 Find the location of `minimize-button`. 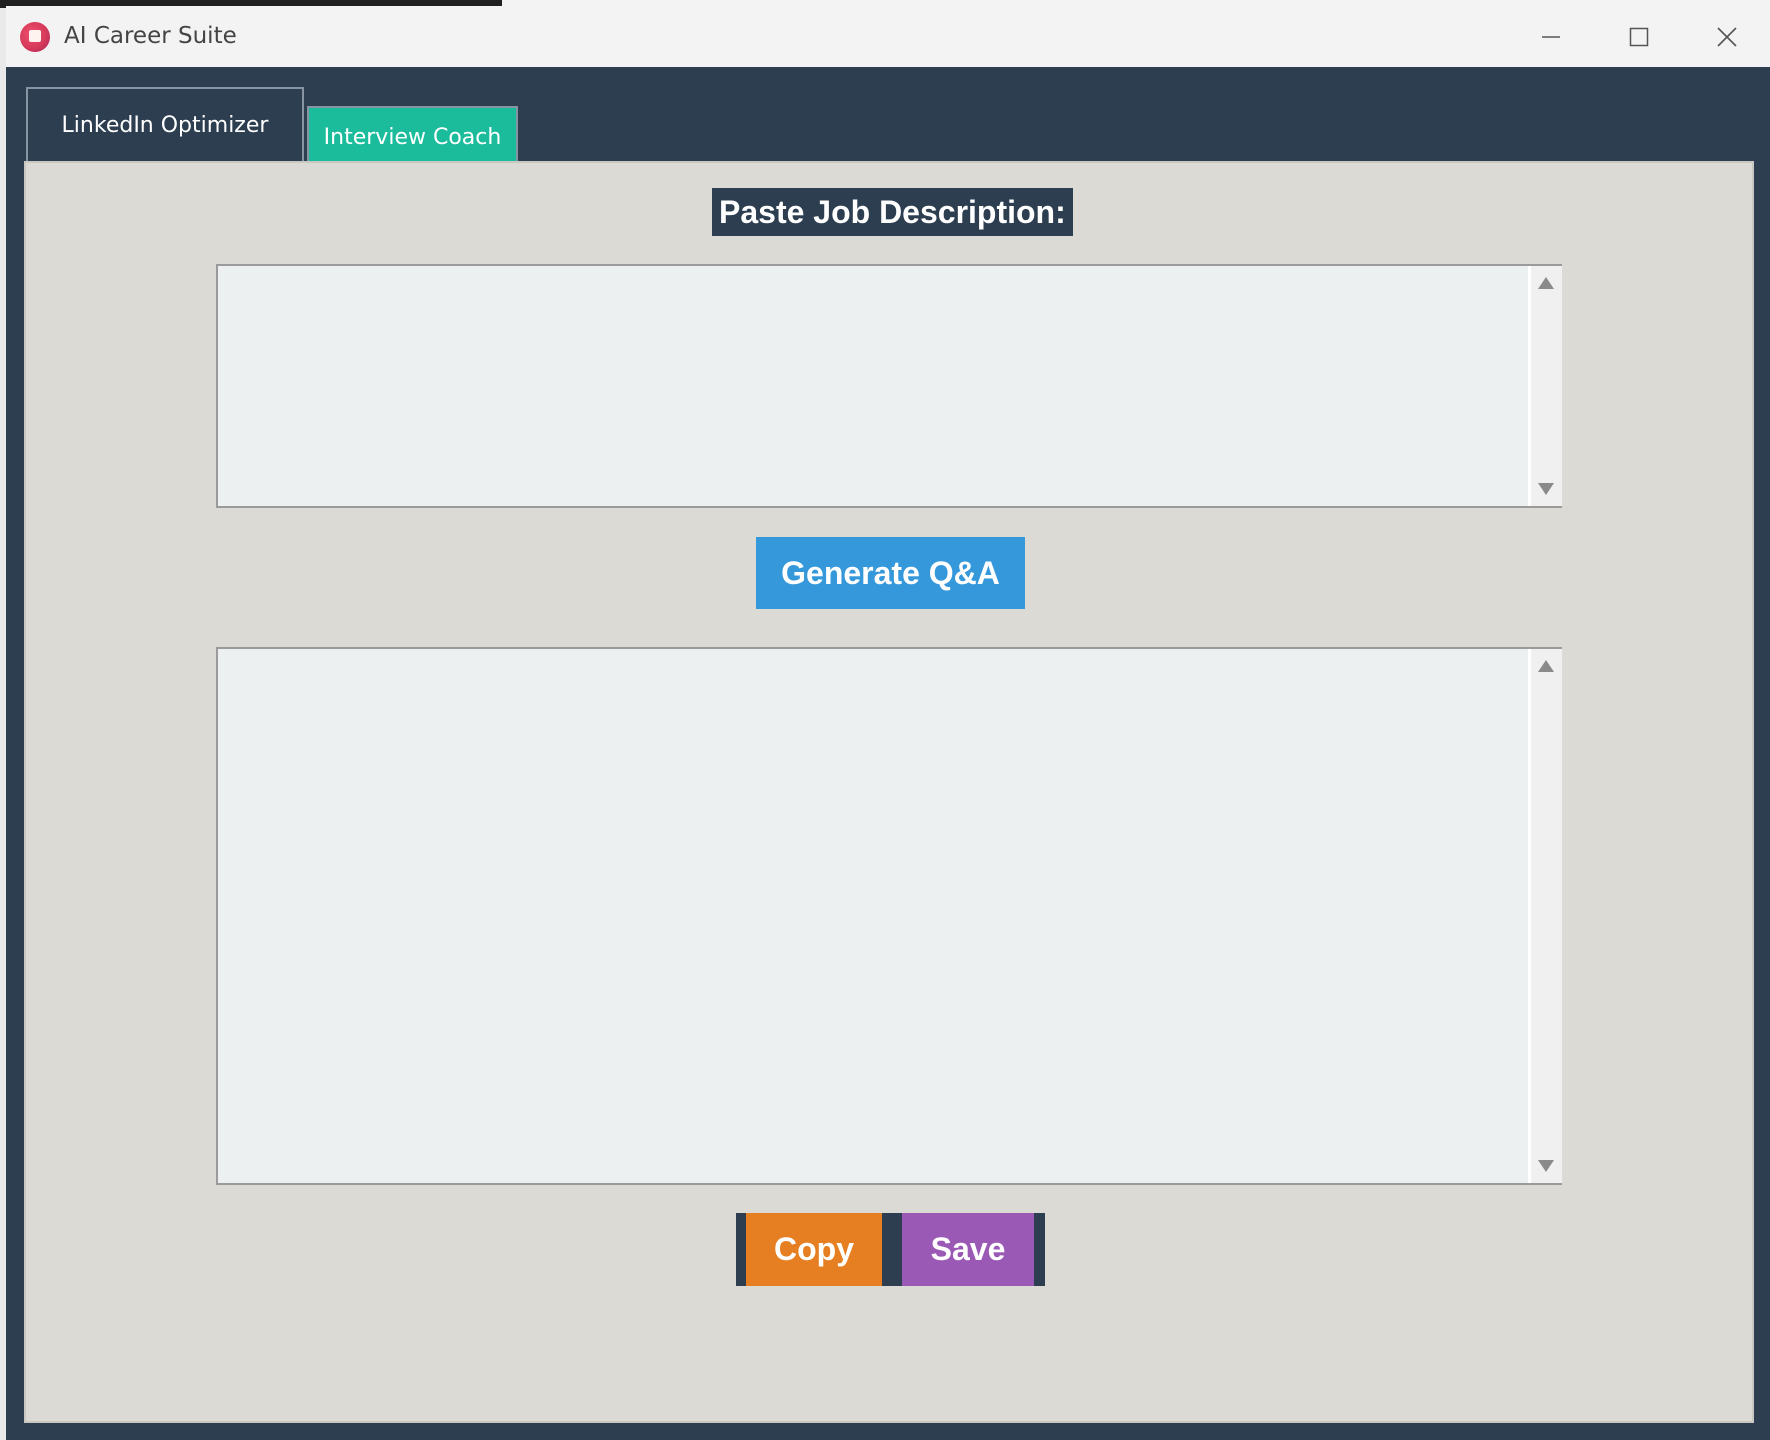

minimize-button is located at coordinates (1551, 36).